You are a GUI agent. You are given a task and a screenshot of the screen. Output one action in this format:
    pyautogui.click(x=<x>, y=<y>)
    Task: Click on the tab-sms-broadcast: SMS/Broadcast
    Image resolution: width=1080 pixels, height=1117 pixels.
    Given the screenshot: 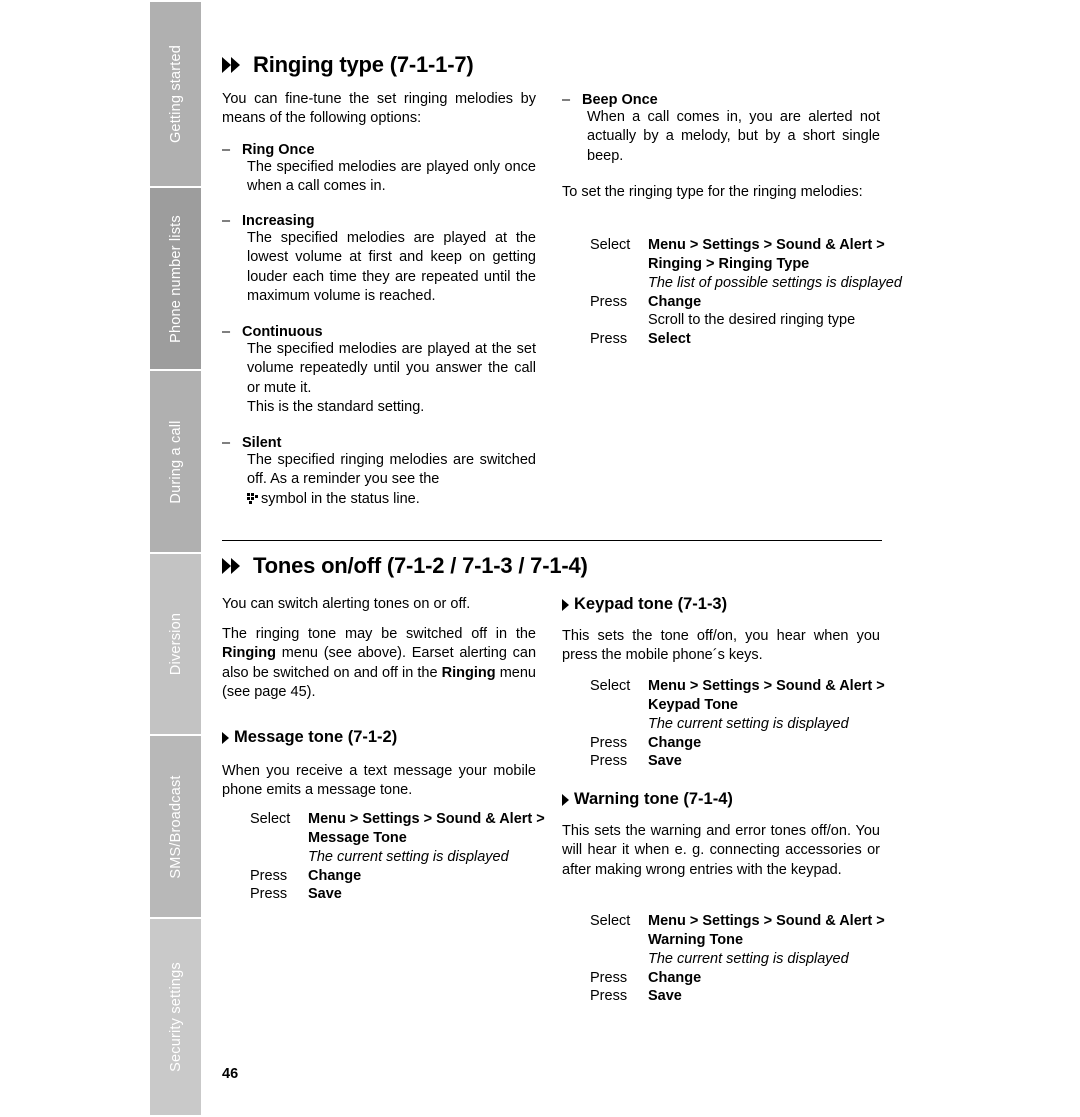 What is the action you would take?
    pyautogui.click(x=175, y=826)
    